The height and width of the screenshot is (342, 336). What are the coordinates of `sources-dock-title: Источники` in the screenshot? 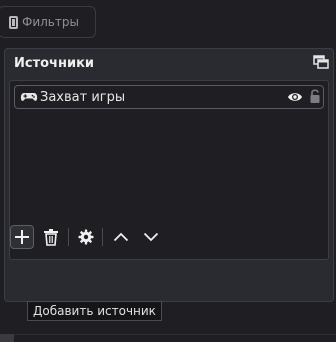 It's located at (54, 63).